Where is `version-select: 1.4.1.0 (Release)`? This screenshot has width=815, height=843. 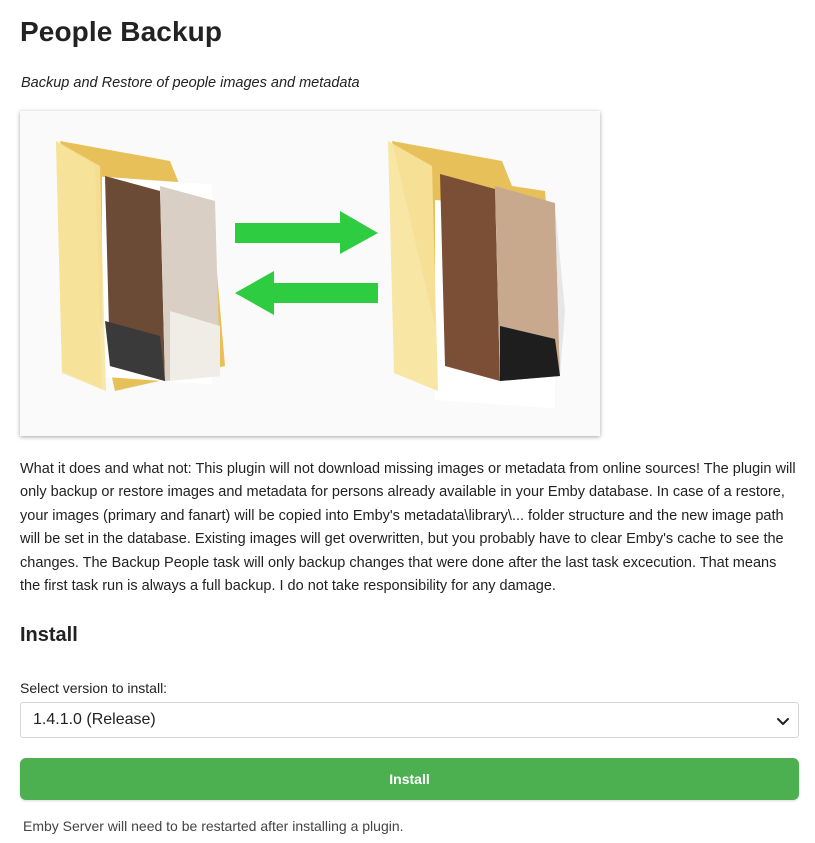
version-select: 1.4.1.0 (Release) is located at coordinates (409, 720).